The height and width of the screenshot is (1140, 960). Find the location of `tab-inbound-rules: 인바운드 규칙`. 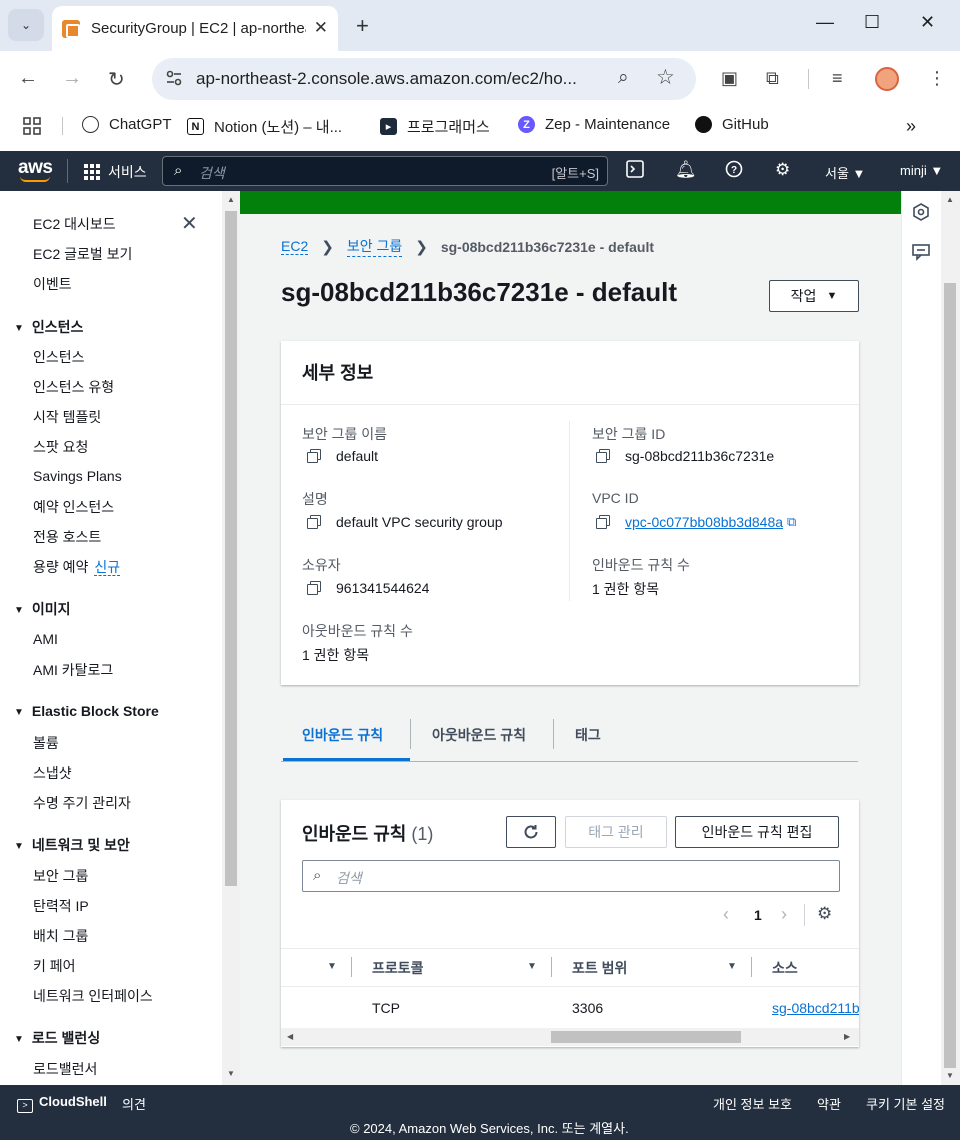

tab-inbound-rules: 인바운드 규칙 is located at coordinates (342, 735).